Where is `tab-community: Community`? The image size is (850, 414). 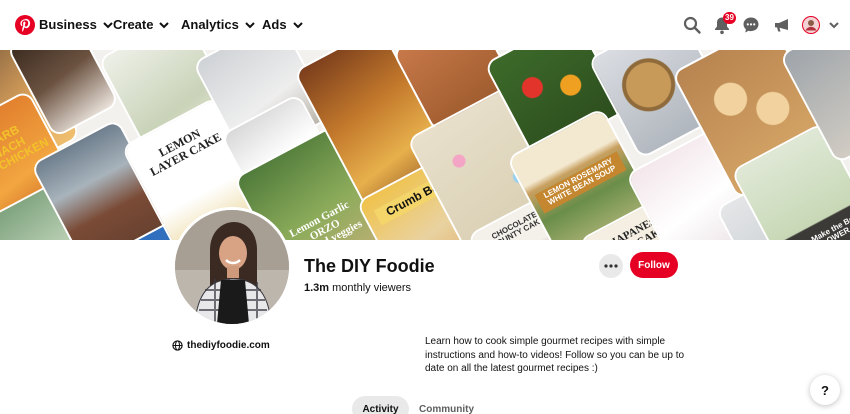 tab-community: Community is located at coordinates (446, 409).